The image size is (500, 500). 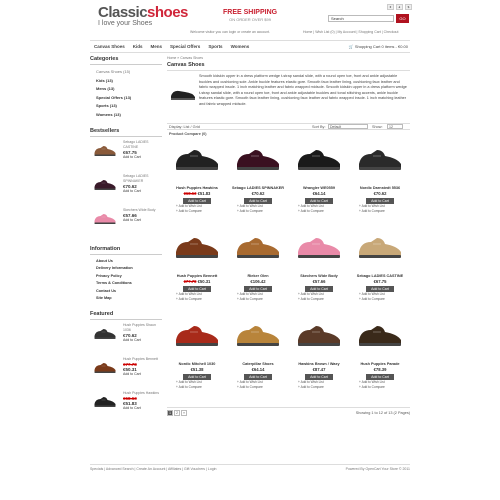 I want to click on show-label: Show:, so click(x=377, y=127).